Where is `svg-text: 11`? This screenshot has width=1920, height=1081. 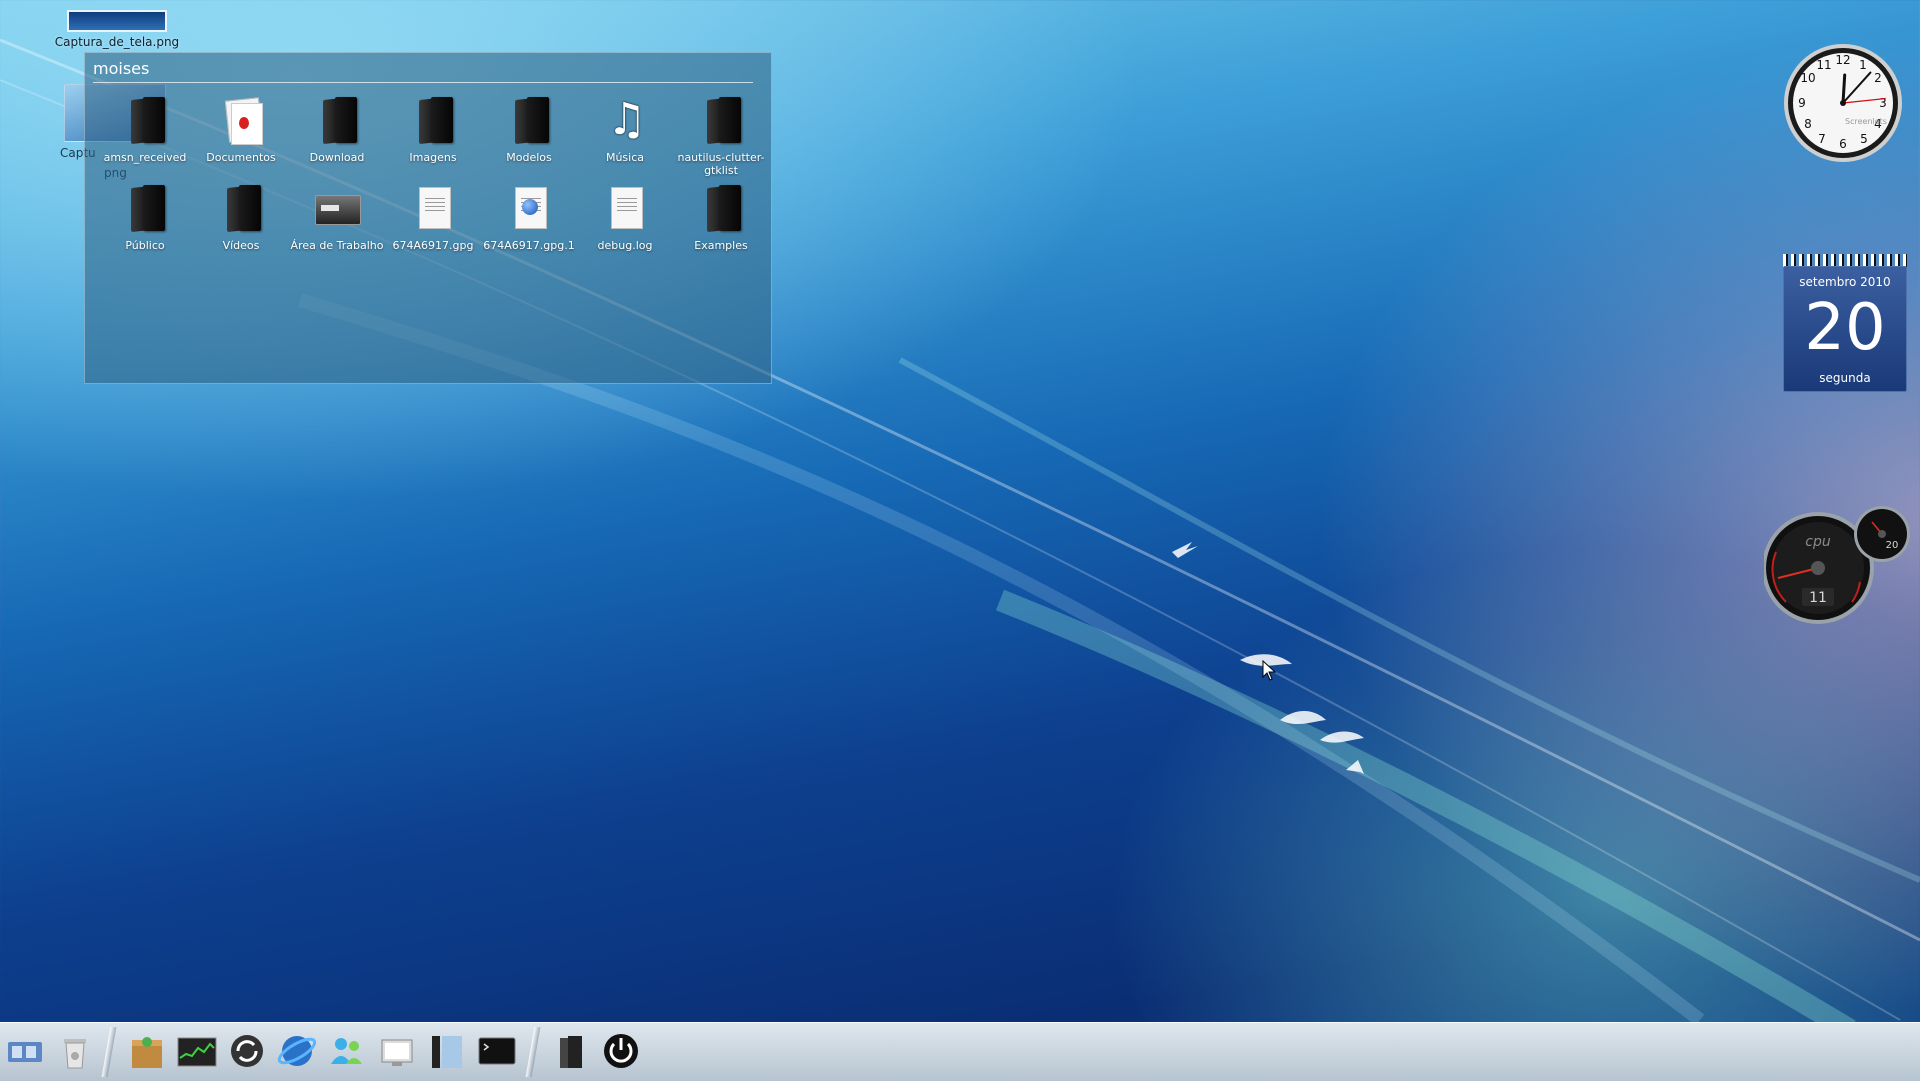 svg-text: 11 is located at coordinates (1823, 65).